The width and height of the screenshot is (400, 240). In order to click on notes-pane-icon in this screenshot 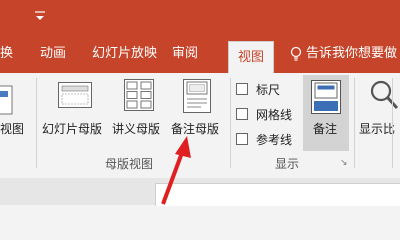, I will do `click(326, 99)`.